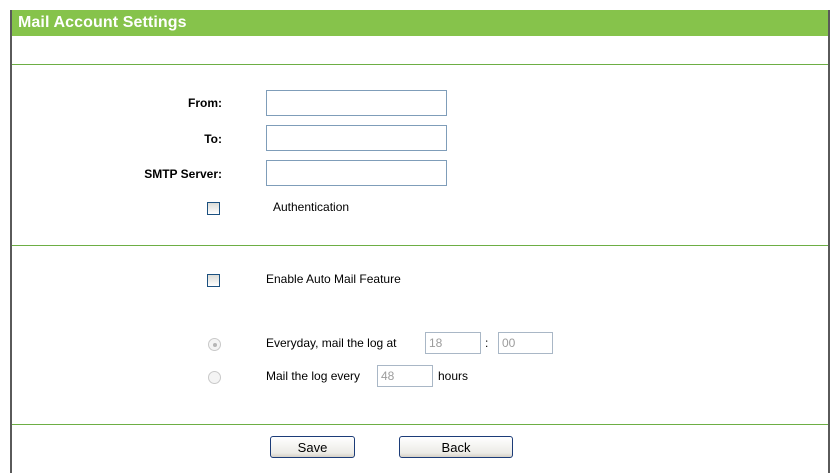 The image size is (832, 474). I want to click on hour-field, so click(453, 343).